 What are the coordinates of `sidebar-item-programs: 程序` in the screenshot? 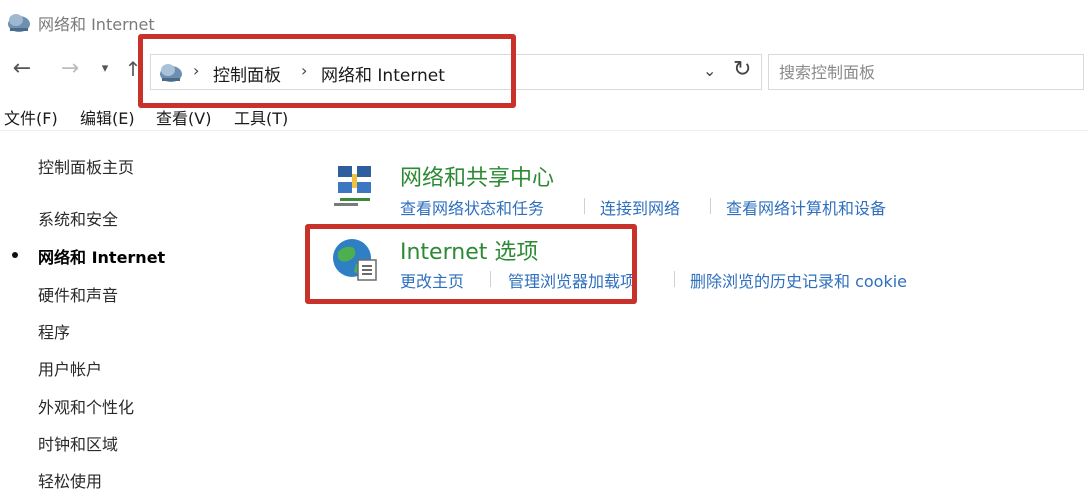 It's located at (54, 331).